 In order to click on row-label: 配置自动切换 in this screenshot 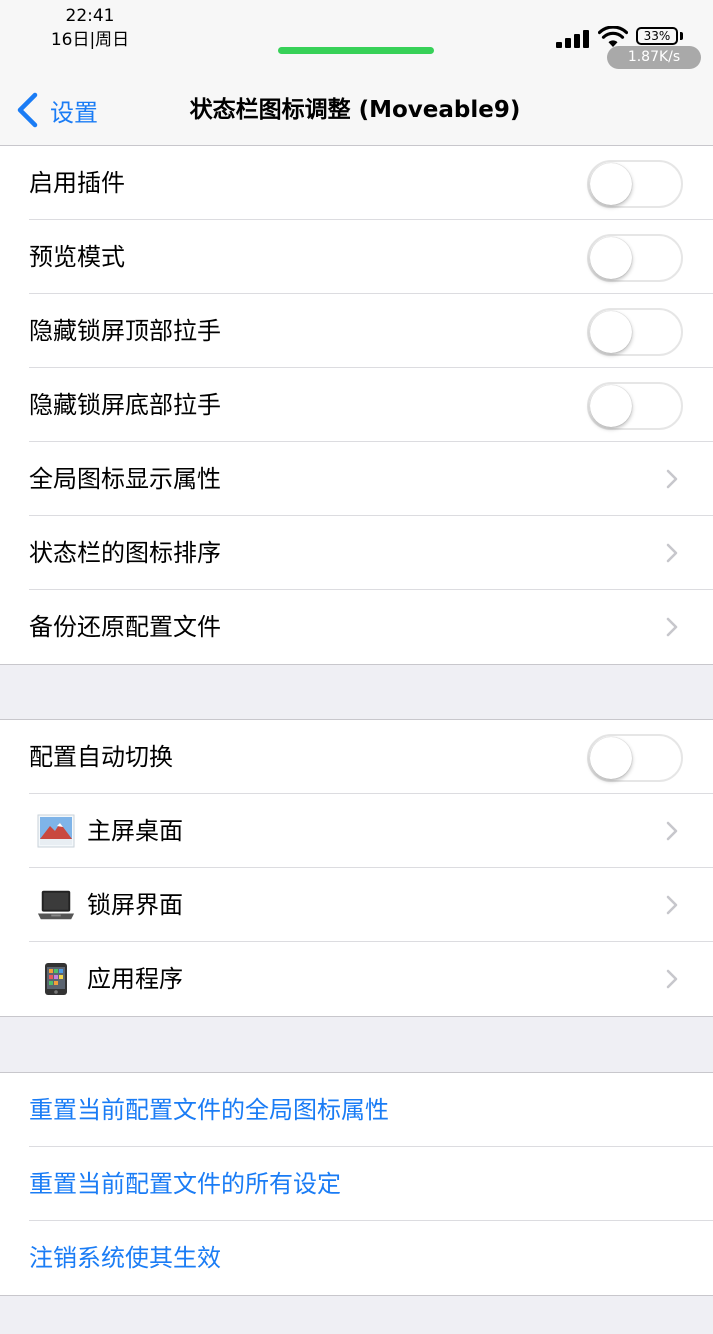, I will do `click(101, 757)`.